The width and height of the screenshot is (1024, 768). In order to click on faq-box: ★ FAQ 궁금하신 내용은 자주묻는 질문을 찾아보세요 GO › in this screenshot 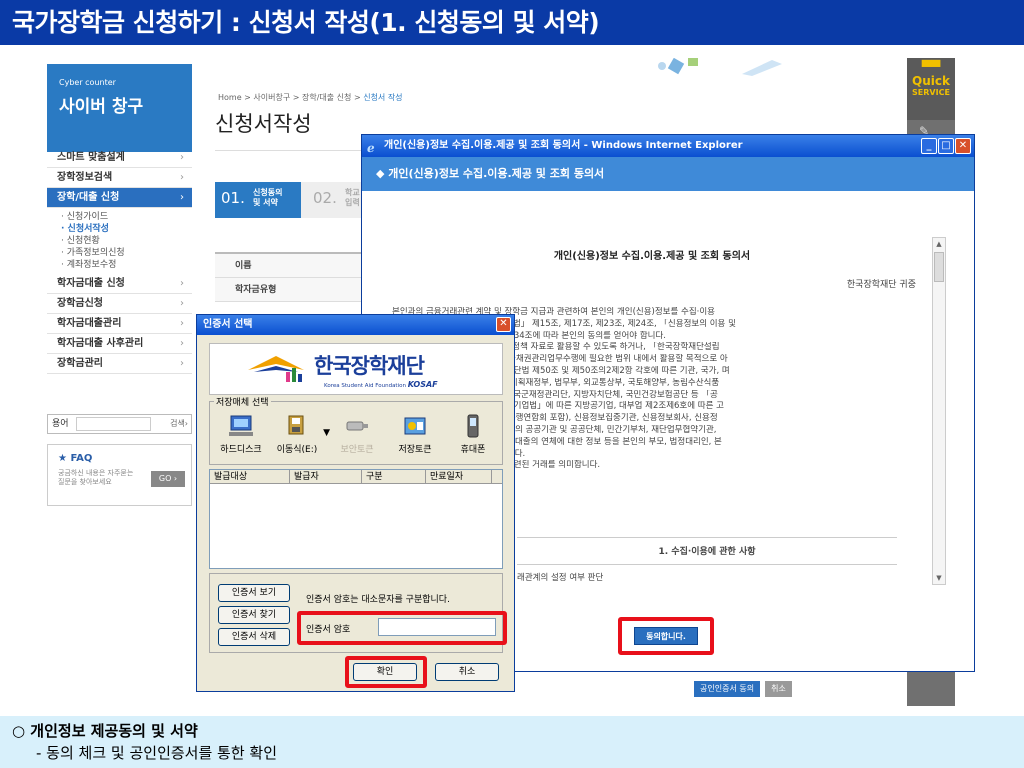, I will do `click(119, 475)`.